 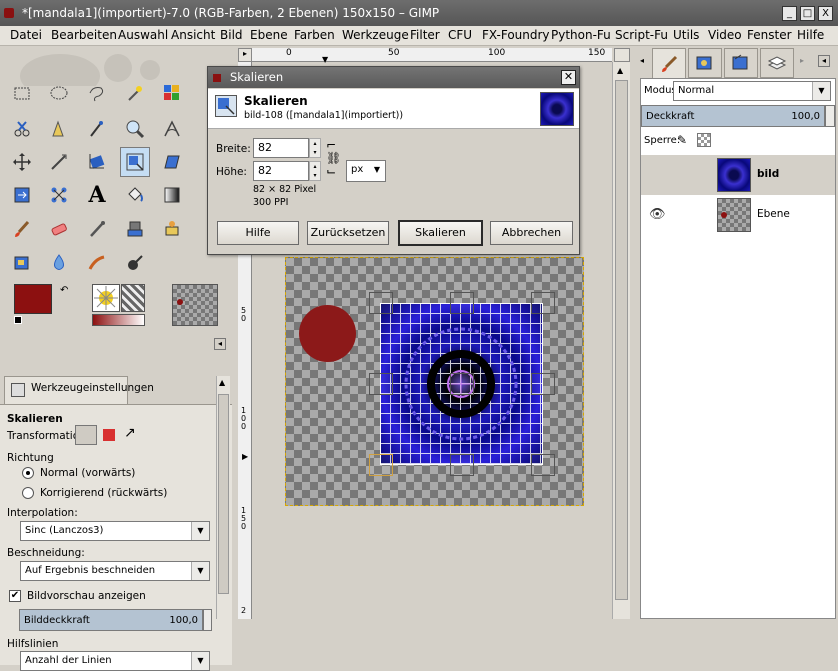 What do you see at coordinates (135, 195) in the screenshot?
I see `bucket-fill-icon` at bounding box center [135, 195].